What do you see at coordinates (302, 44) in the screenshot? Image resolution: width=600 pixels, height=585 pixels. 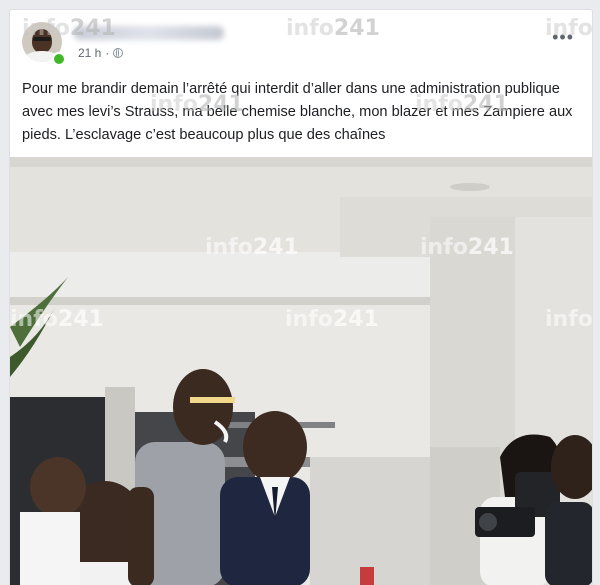 I see `post-header: 21 h · •••` at bounding box center [302, 44].